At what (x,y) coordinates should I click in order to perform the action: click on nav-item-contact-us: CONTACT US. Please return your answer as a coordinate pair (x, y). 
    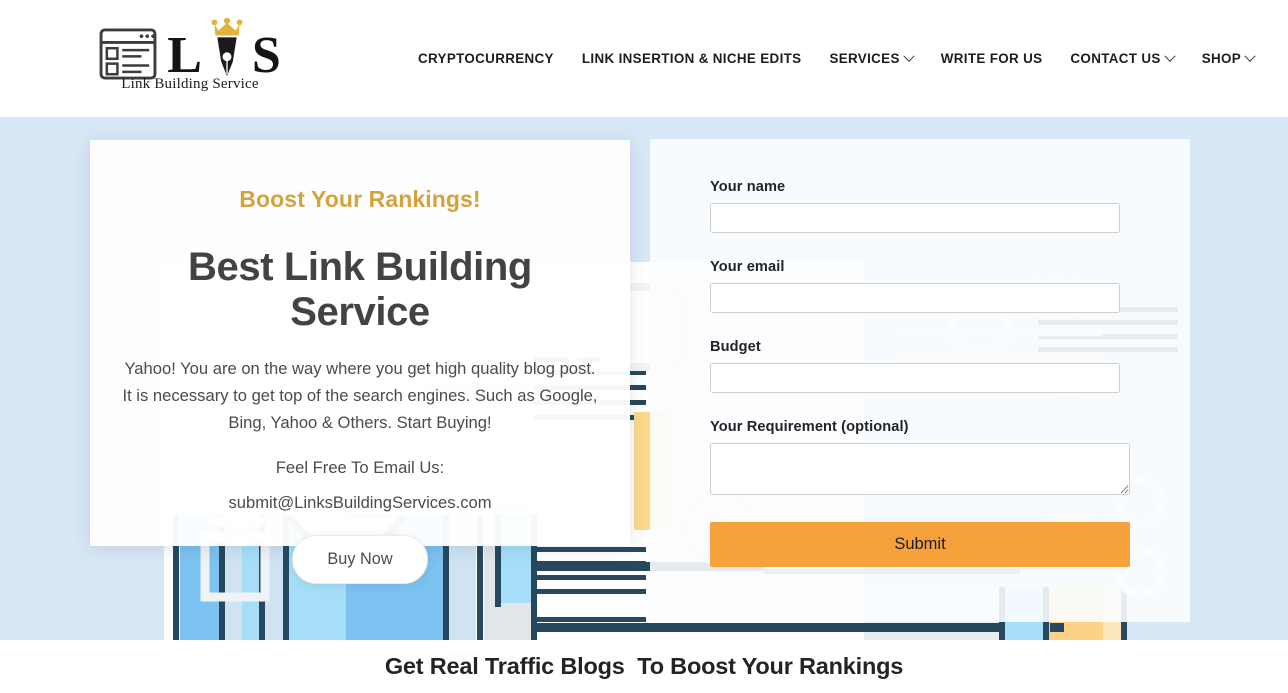
    Looking at the image, I should click on (1121, 58).